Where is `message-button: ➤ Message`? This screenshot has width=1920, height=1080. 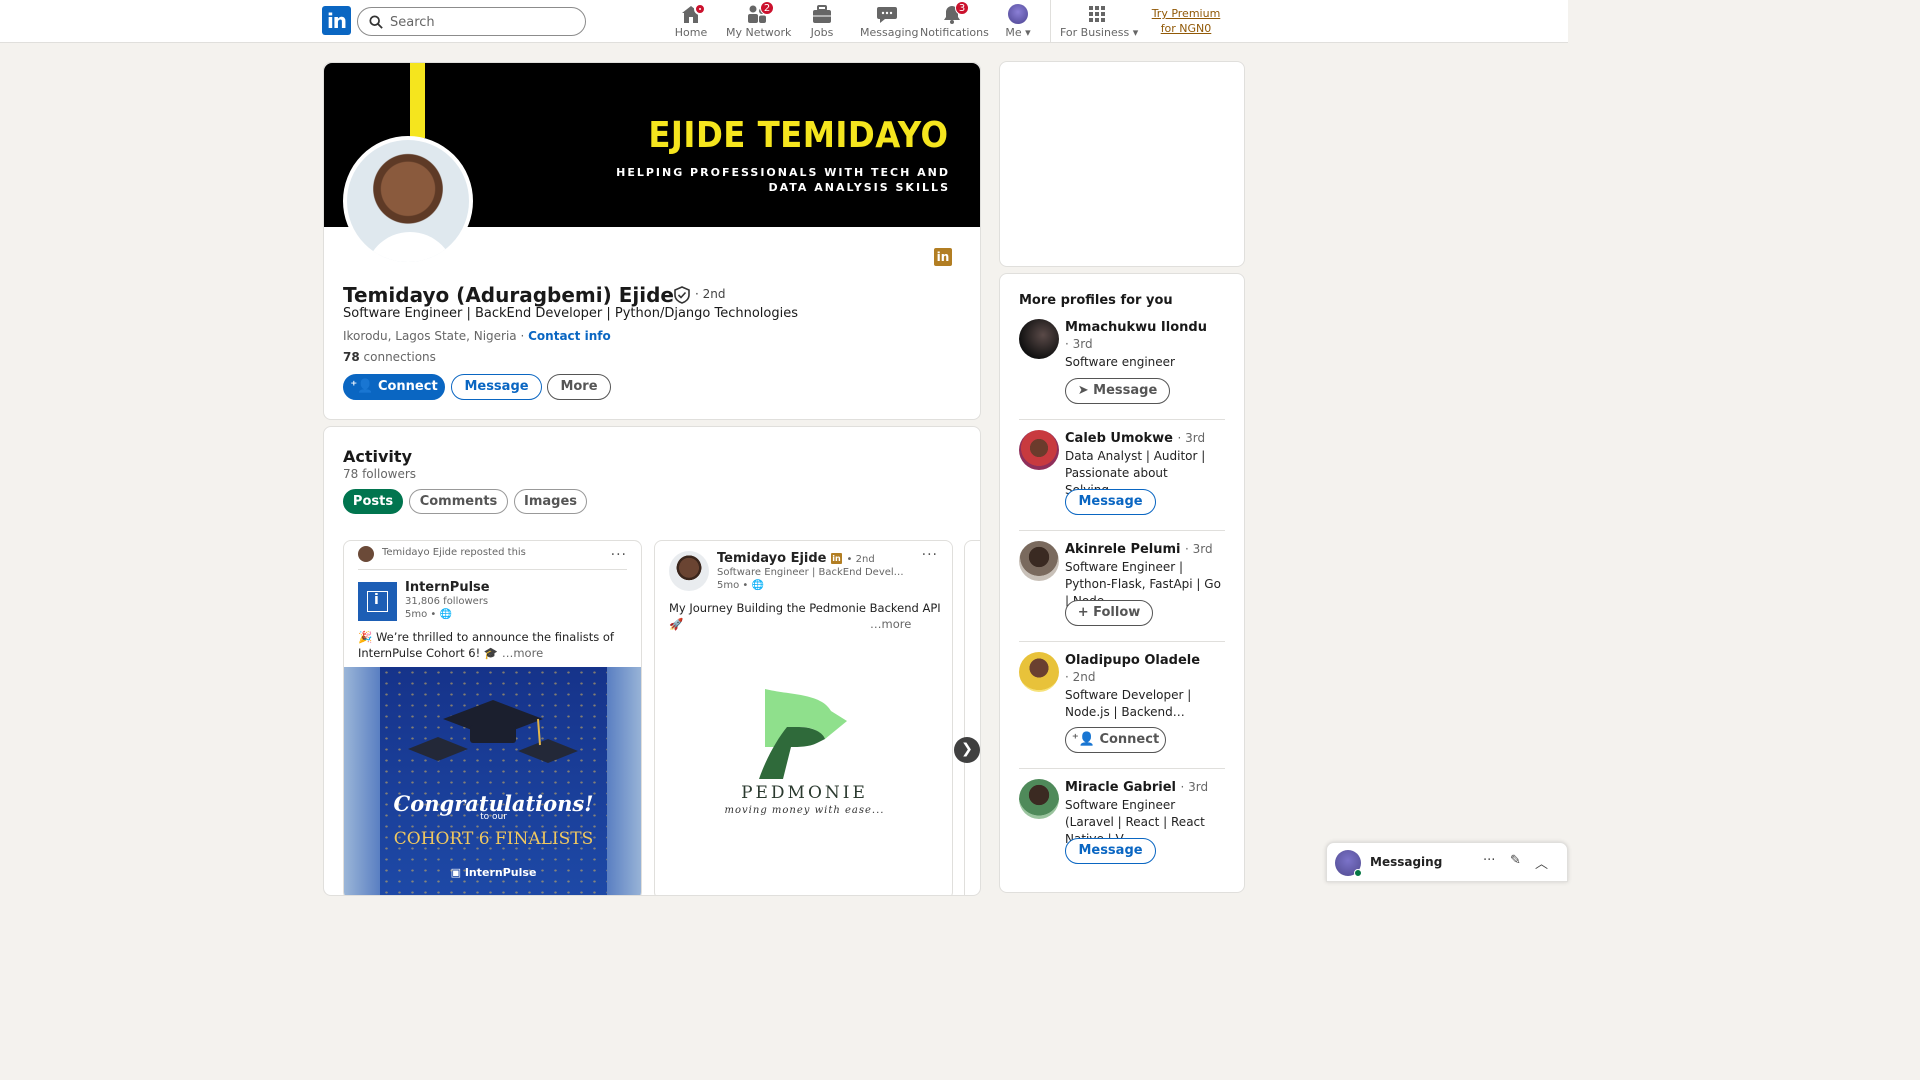 message-button: ➤ Message is located at coordinates (1117, 391).